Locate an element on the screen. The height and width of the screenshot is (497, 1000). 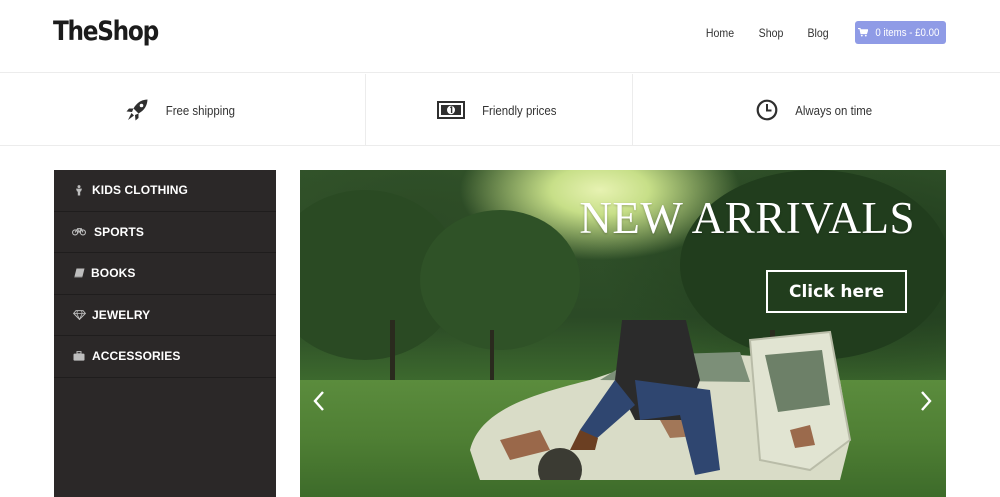
nav-home-link: Home is located at coordinates (720, 33).